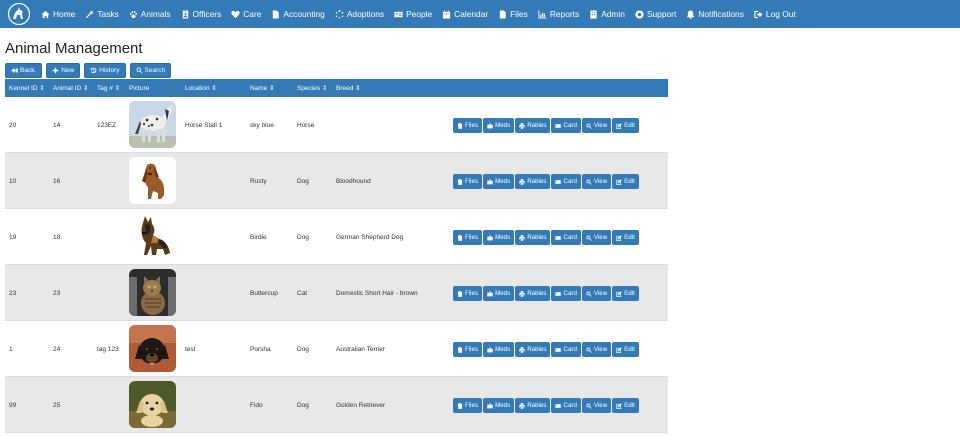 The image size is (960, 436). What do you see at coordinates (775, 14) in the screenshot?
I see `nav-logout: Log Out` at bounding box center [775, 14].